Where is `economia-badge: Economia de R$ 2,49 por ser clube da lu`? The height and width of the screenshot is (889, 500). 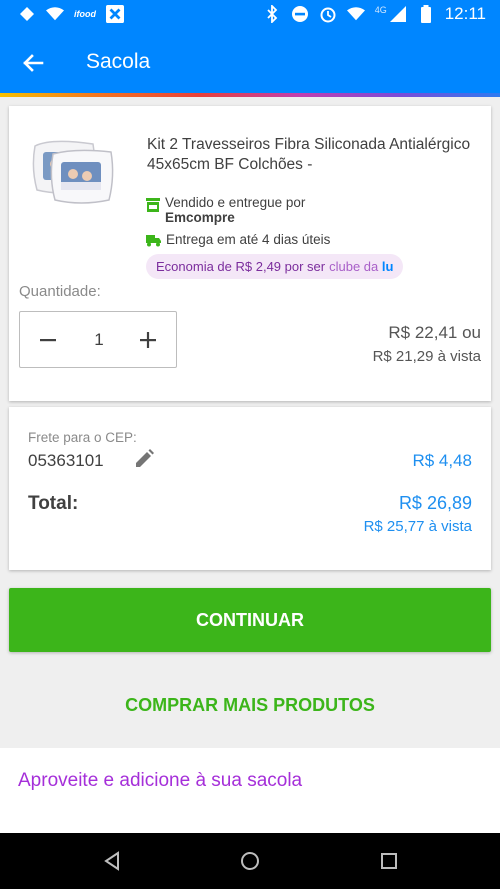 economia-badge: Economia de R$ 2,49 por ser clube da lu is located at coordinates (275, 266).